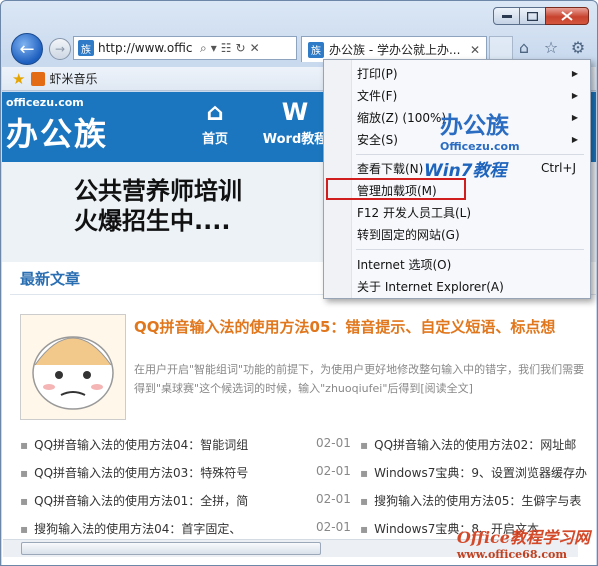 This screenshot has height=566, width=598. What do you see at coordinates (171, 548) in the screenshot?
I see `scrollbar-thumb` at bounding box center [171, 548].